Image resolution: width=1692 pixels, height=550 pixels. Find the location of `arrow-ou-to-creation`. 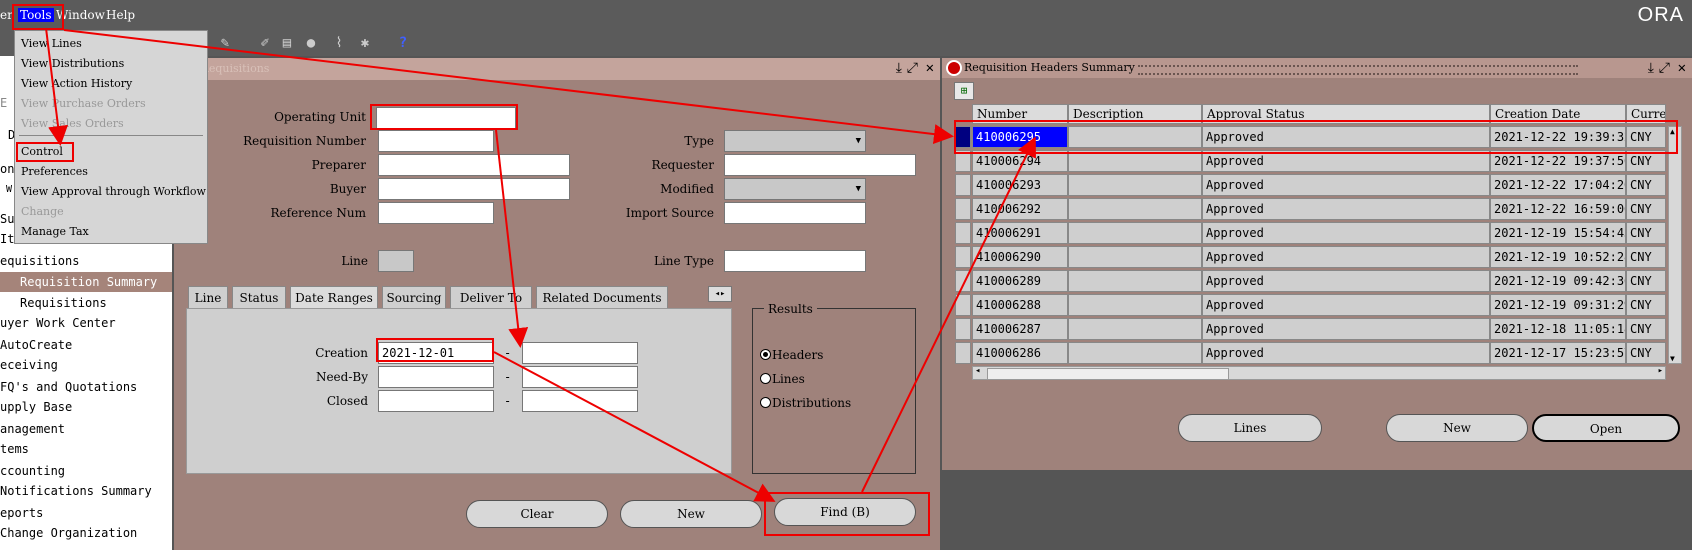

arrow-ou-to-creation is located at coordinates (512, 238).